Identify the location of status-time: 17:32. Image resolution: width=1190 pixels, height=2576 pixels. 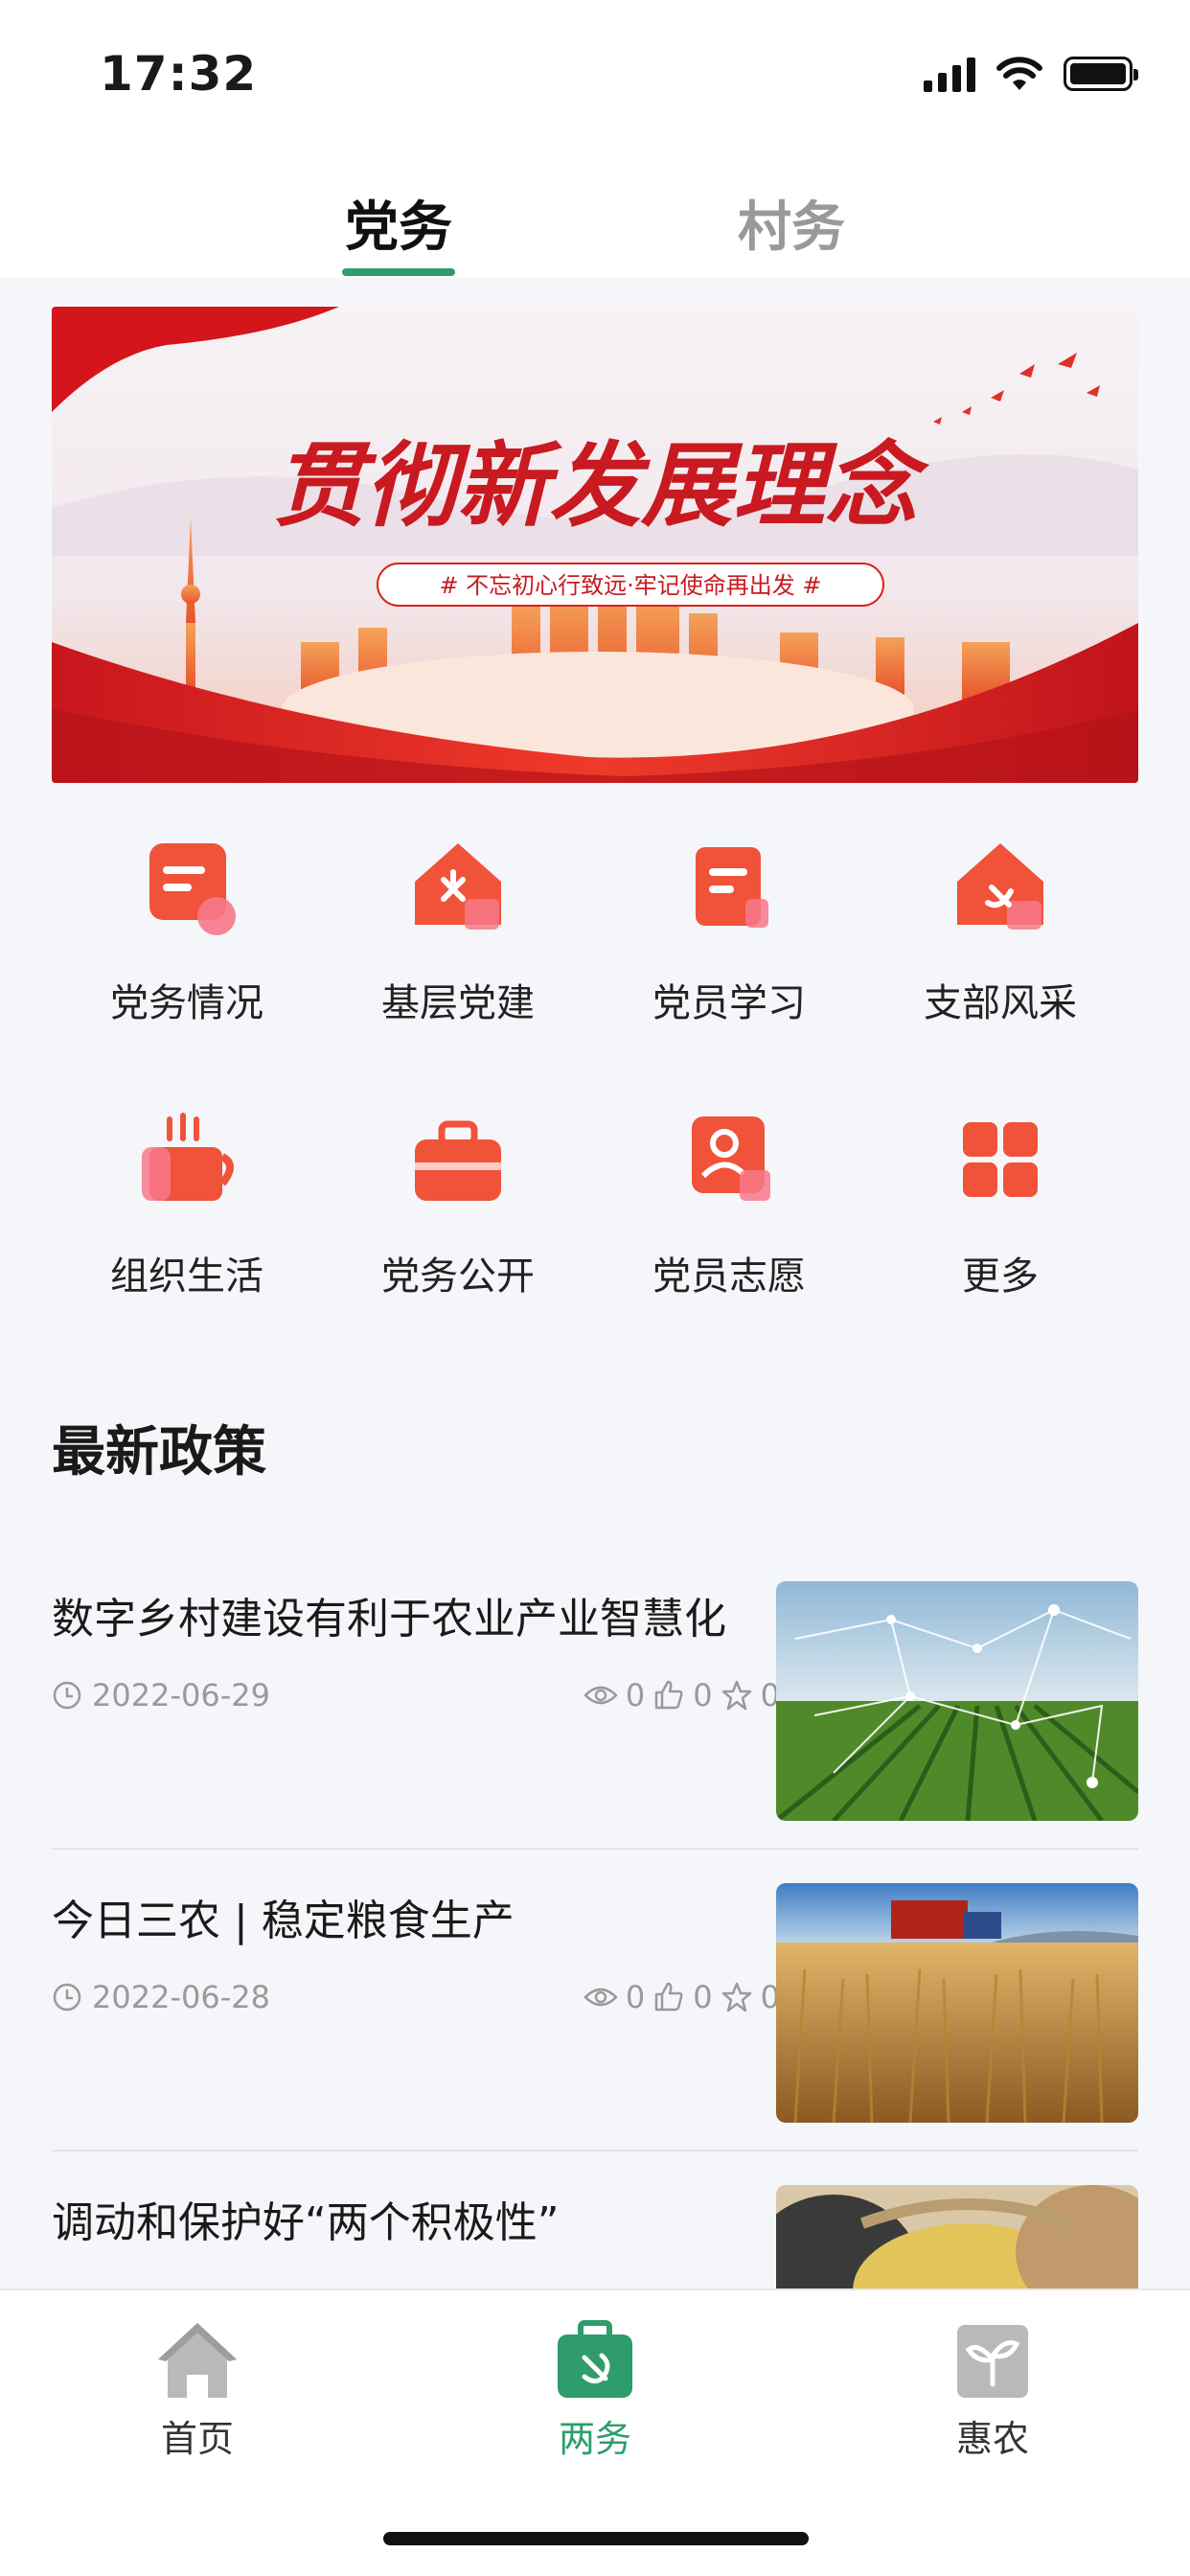
(179, 74).